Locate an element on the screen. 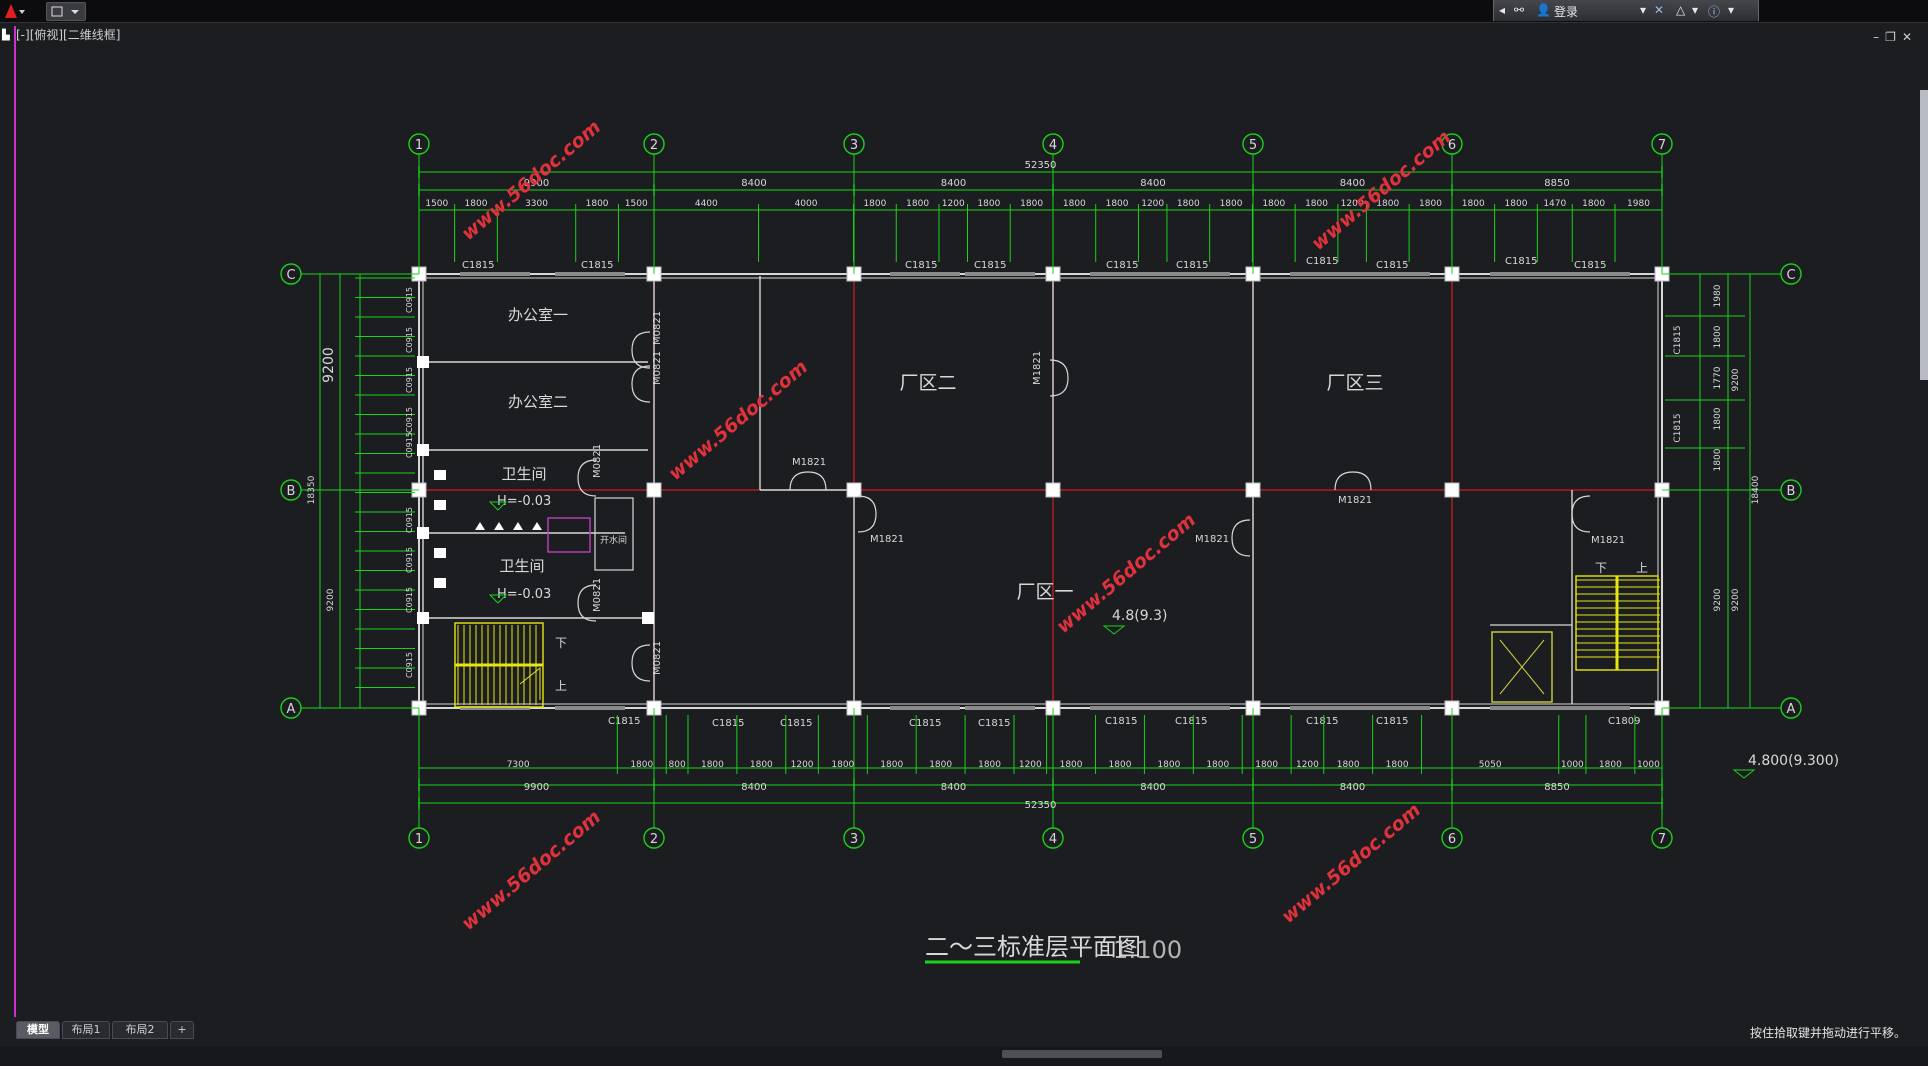  grid-label-bottom-1: 1 is located at coordinates (419, 839).